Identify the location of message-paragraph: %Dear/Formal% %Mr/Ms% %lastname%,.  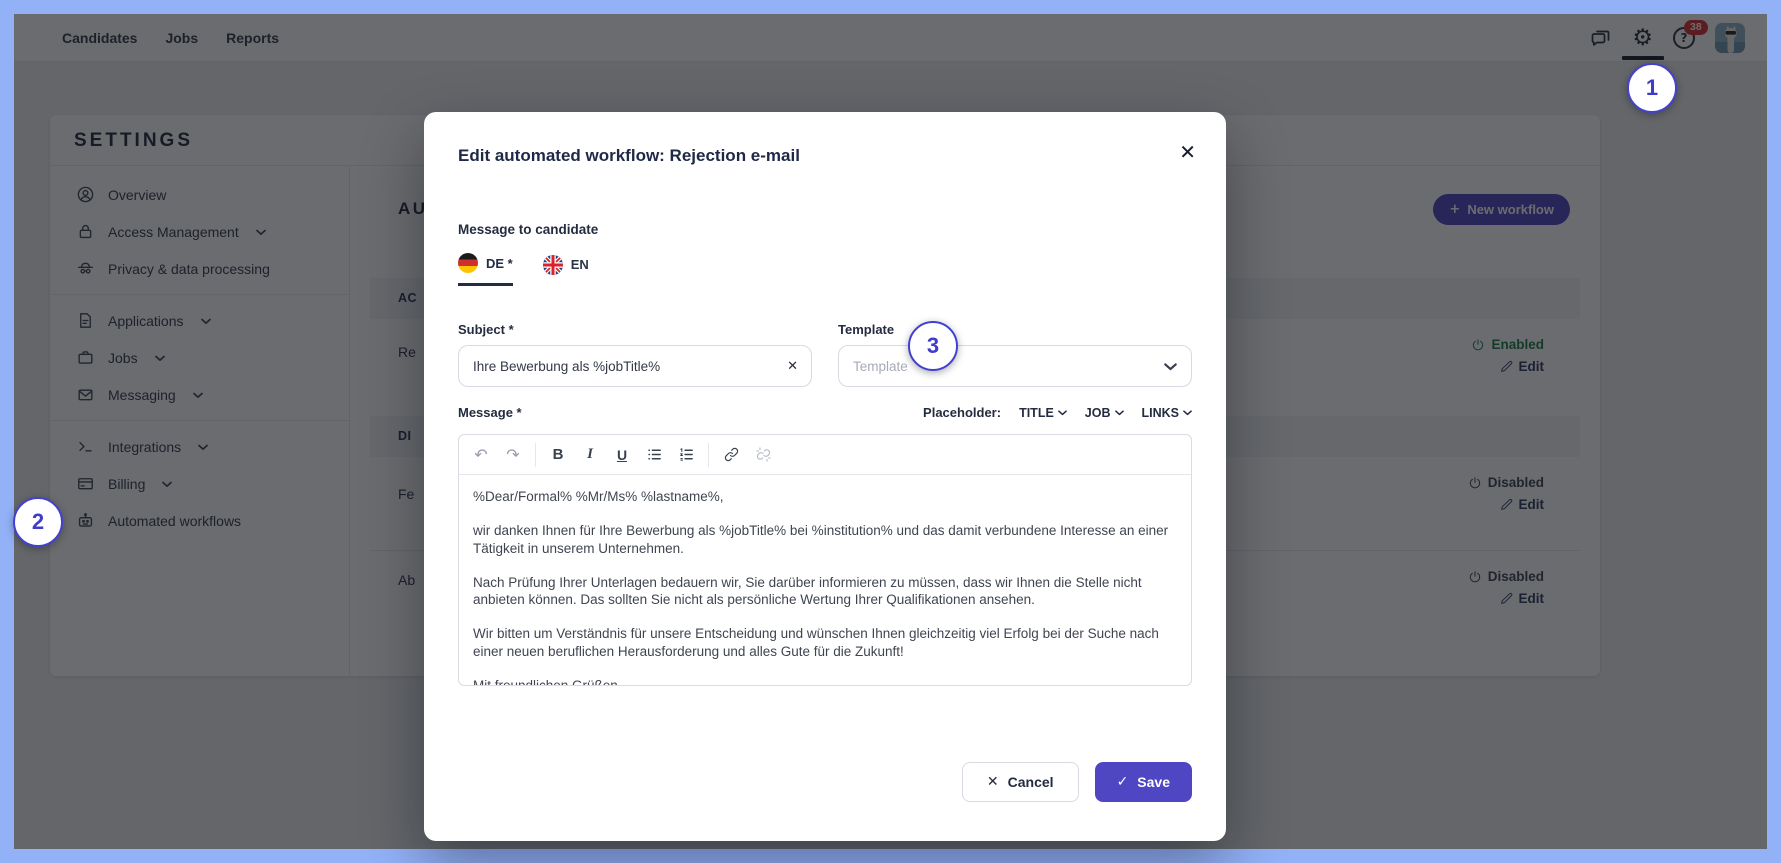
(598, 496).